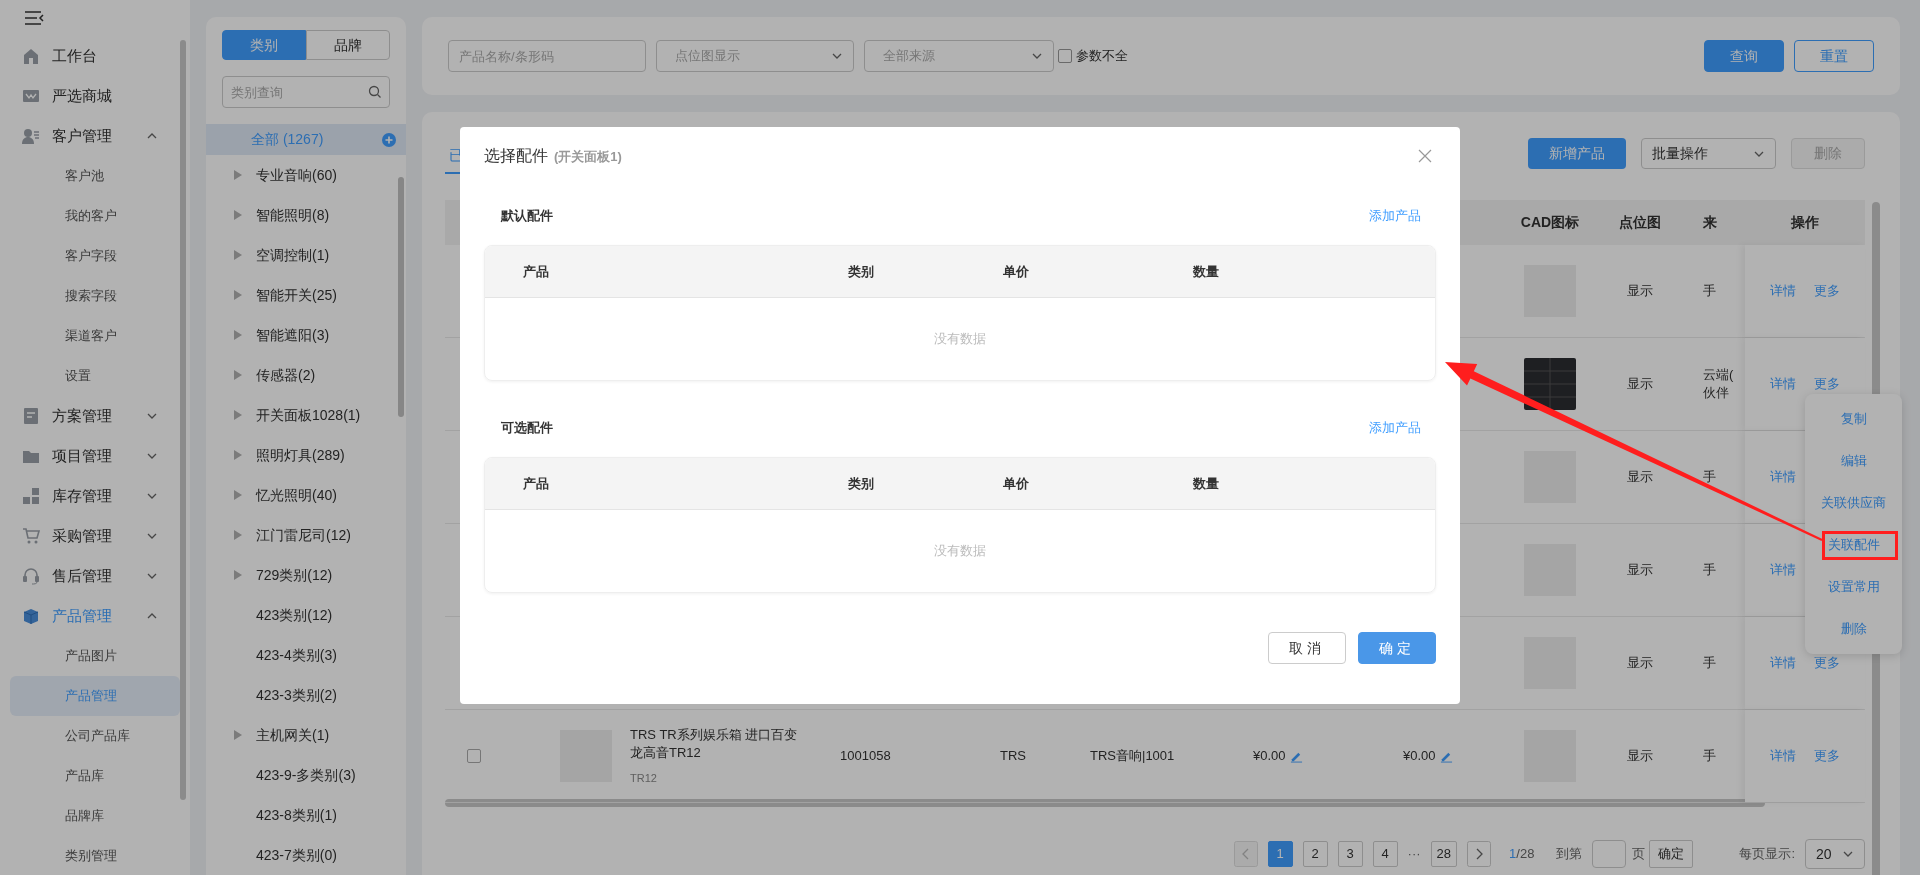 The height and width of the screenshot is (875, 1920). Describe the element at coordinates (31, 96) in the screenshot. I see `mall-icon` at that location.